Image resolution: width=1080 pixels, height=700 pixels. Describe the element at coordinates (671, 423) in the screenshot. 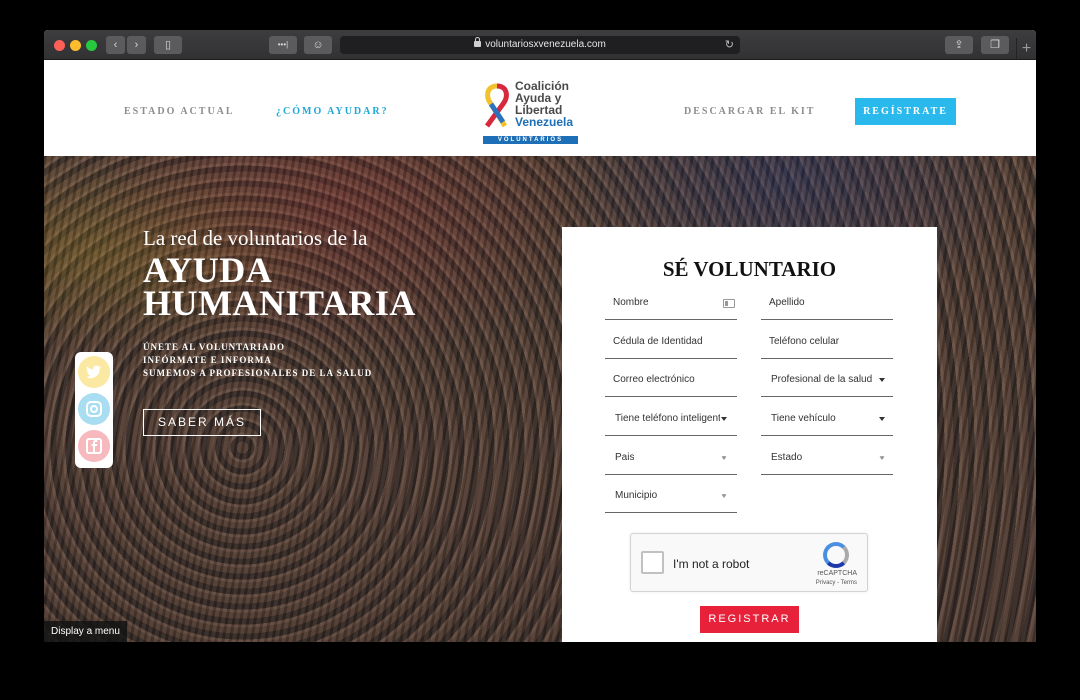

I see `smartphone-select: Tiene teléfono inteligente` at that location.